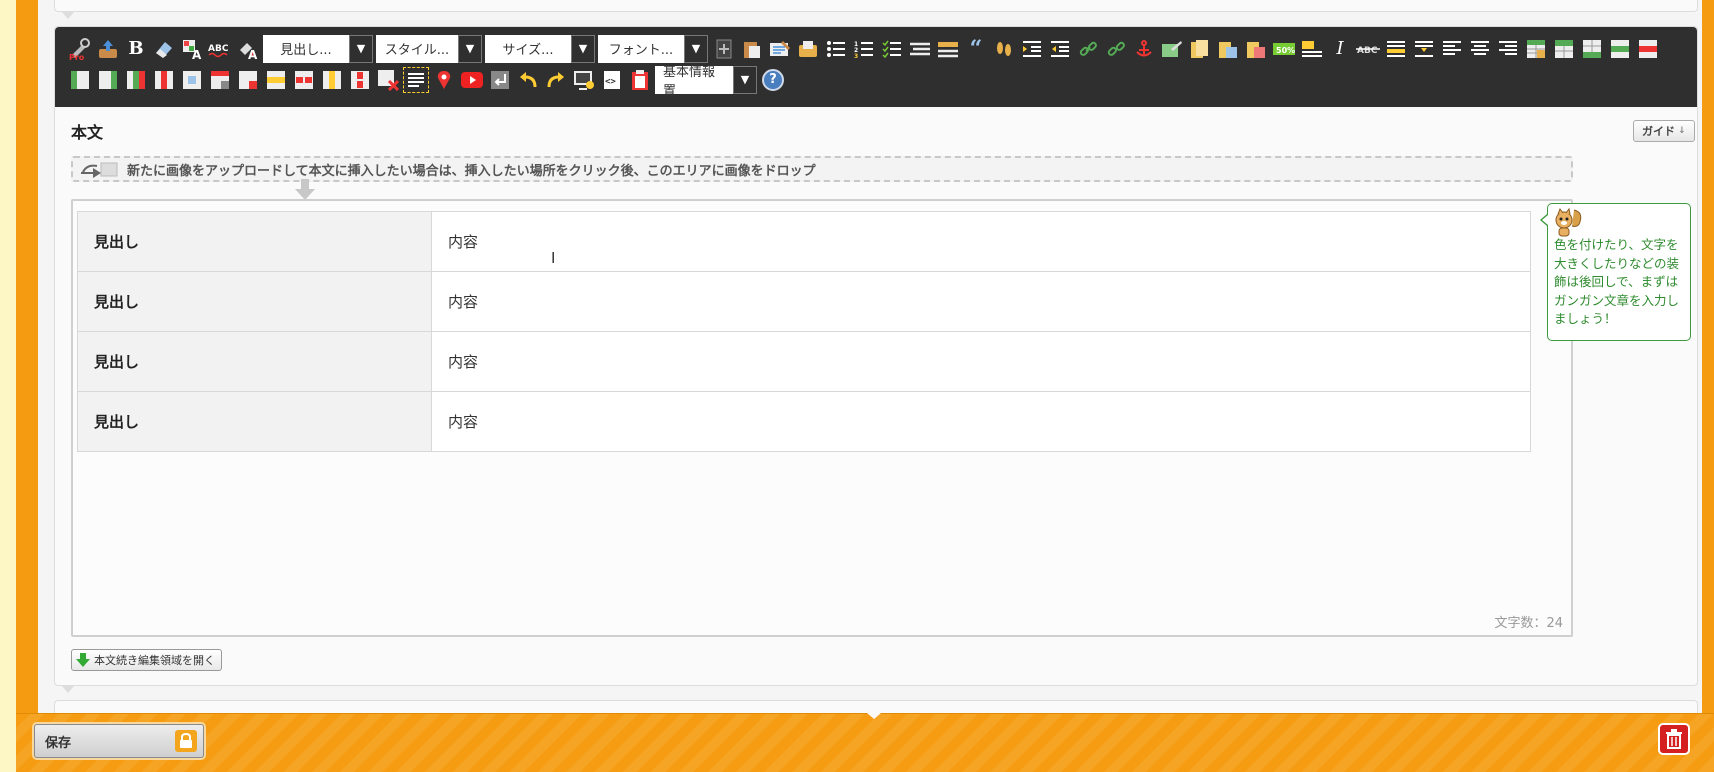  What do you see at coordinates (164, 80) in the screenshot?
I see `delete-col-icon` at bounding box center [164, 80].